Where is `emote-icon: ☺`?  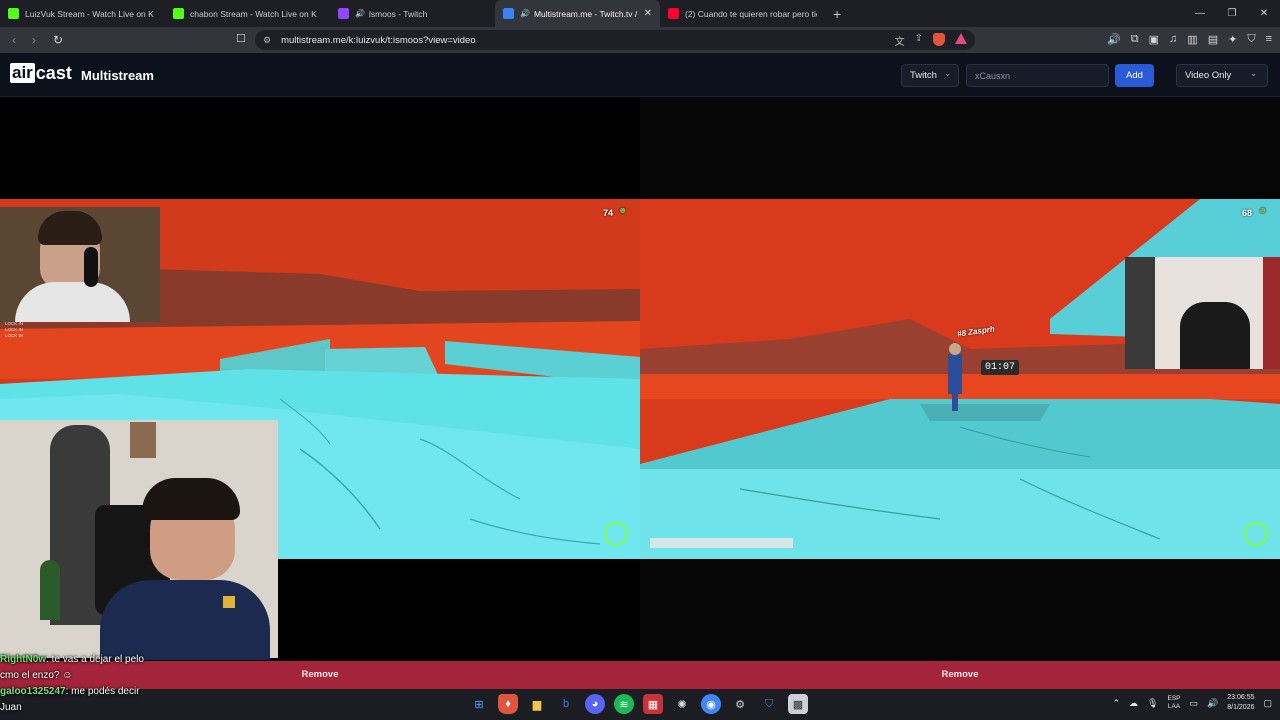
emote-icon: ☺ is located at coordinates (67, 675).